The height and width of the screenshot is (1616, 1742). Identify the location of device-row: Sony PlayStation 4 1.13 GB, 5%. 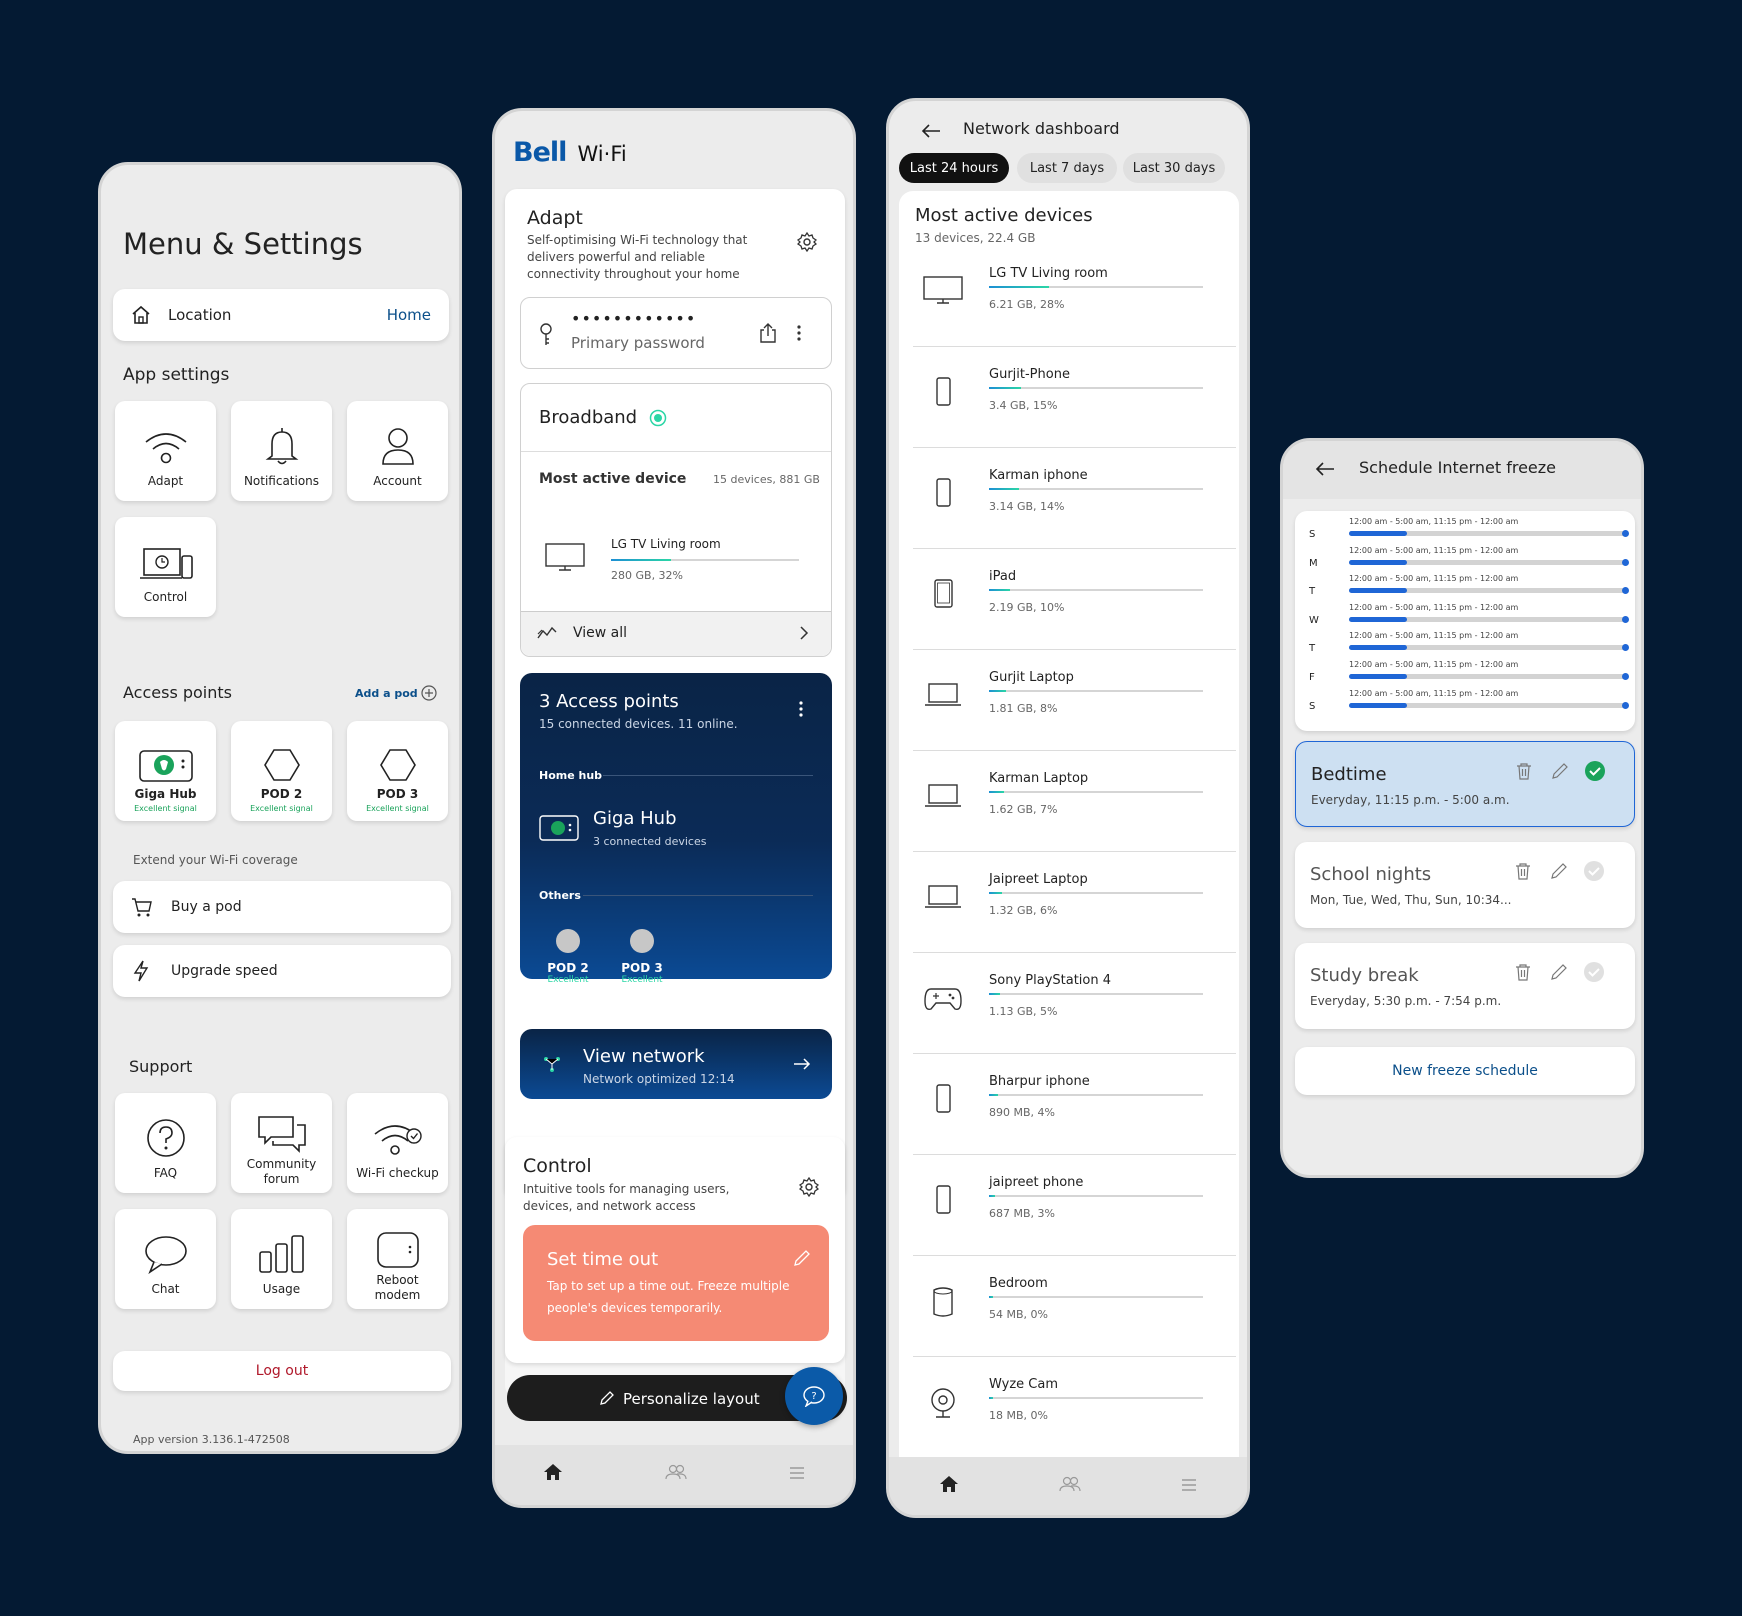
(1074, 1003).